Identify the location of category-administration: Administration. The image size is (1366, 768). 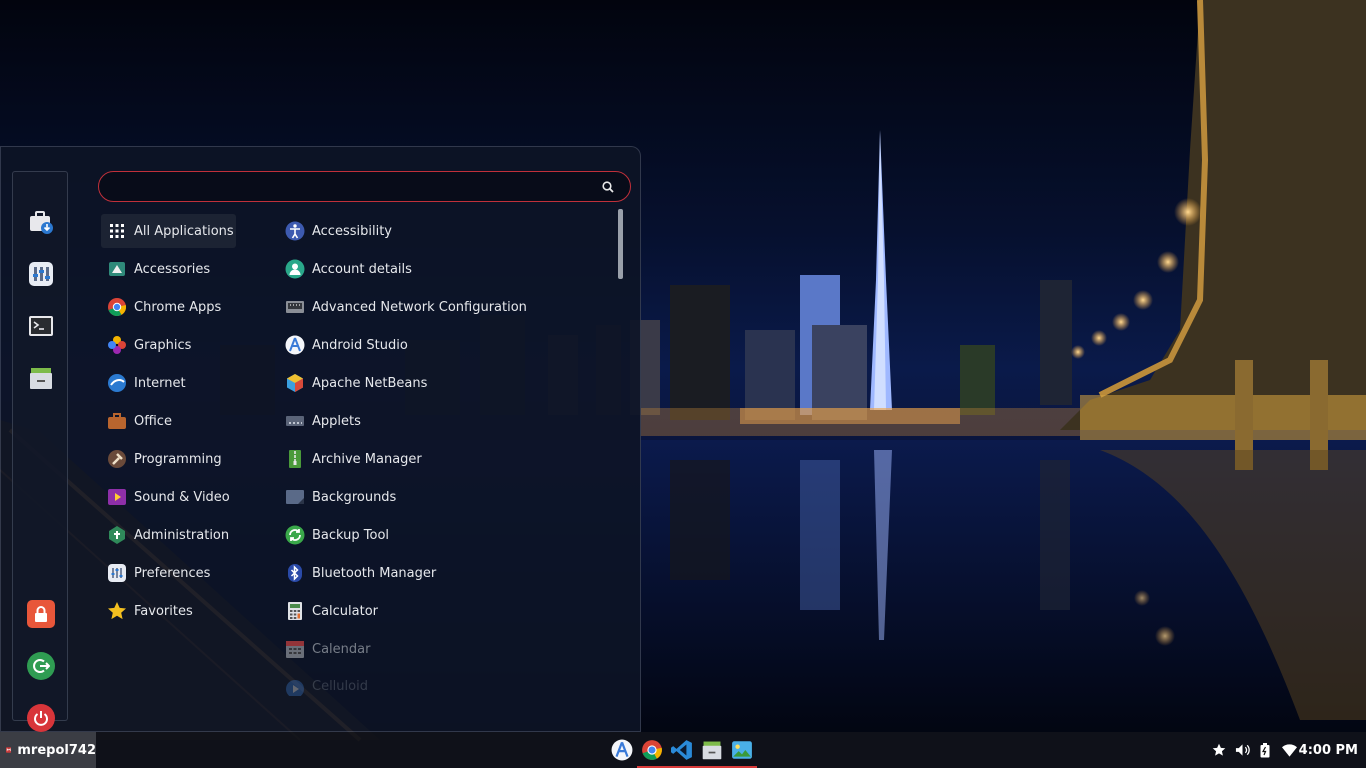
(168, 535).